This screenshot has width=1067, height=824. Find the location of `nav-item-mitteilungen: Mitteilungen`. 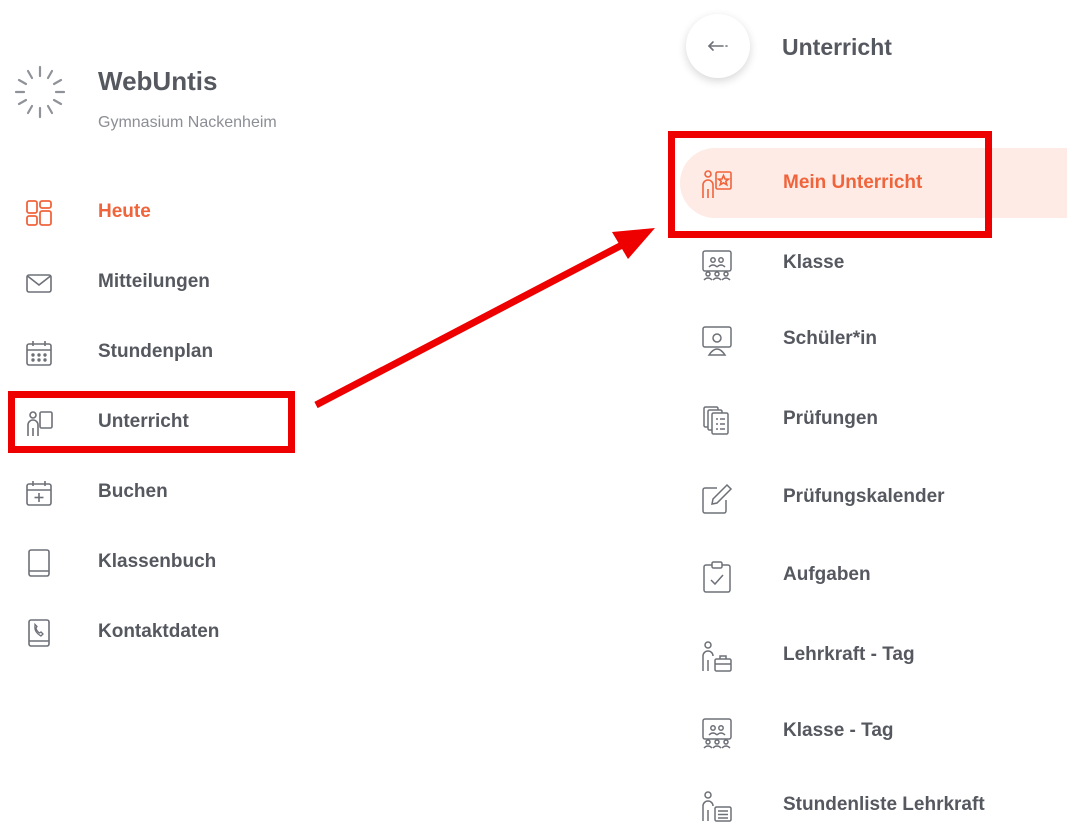

nav-item-mitteilungen: Mitteilungen is located at coordinates (150, 282).